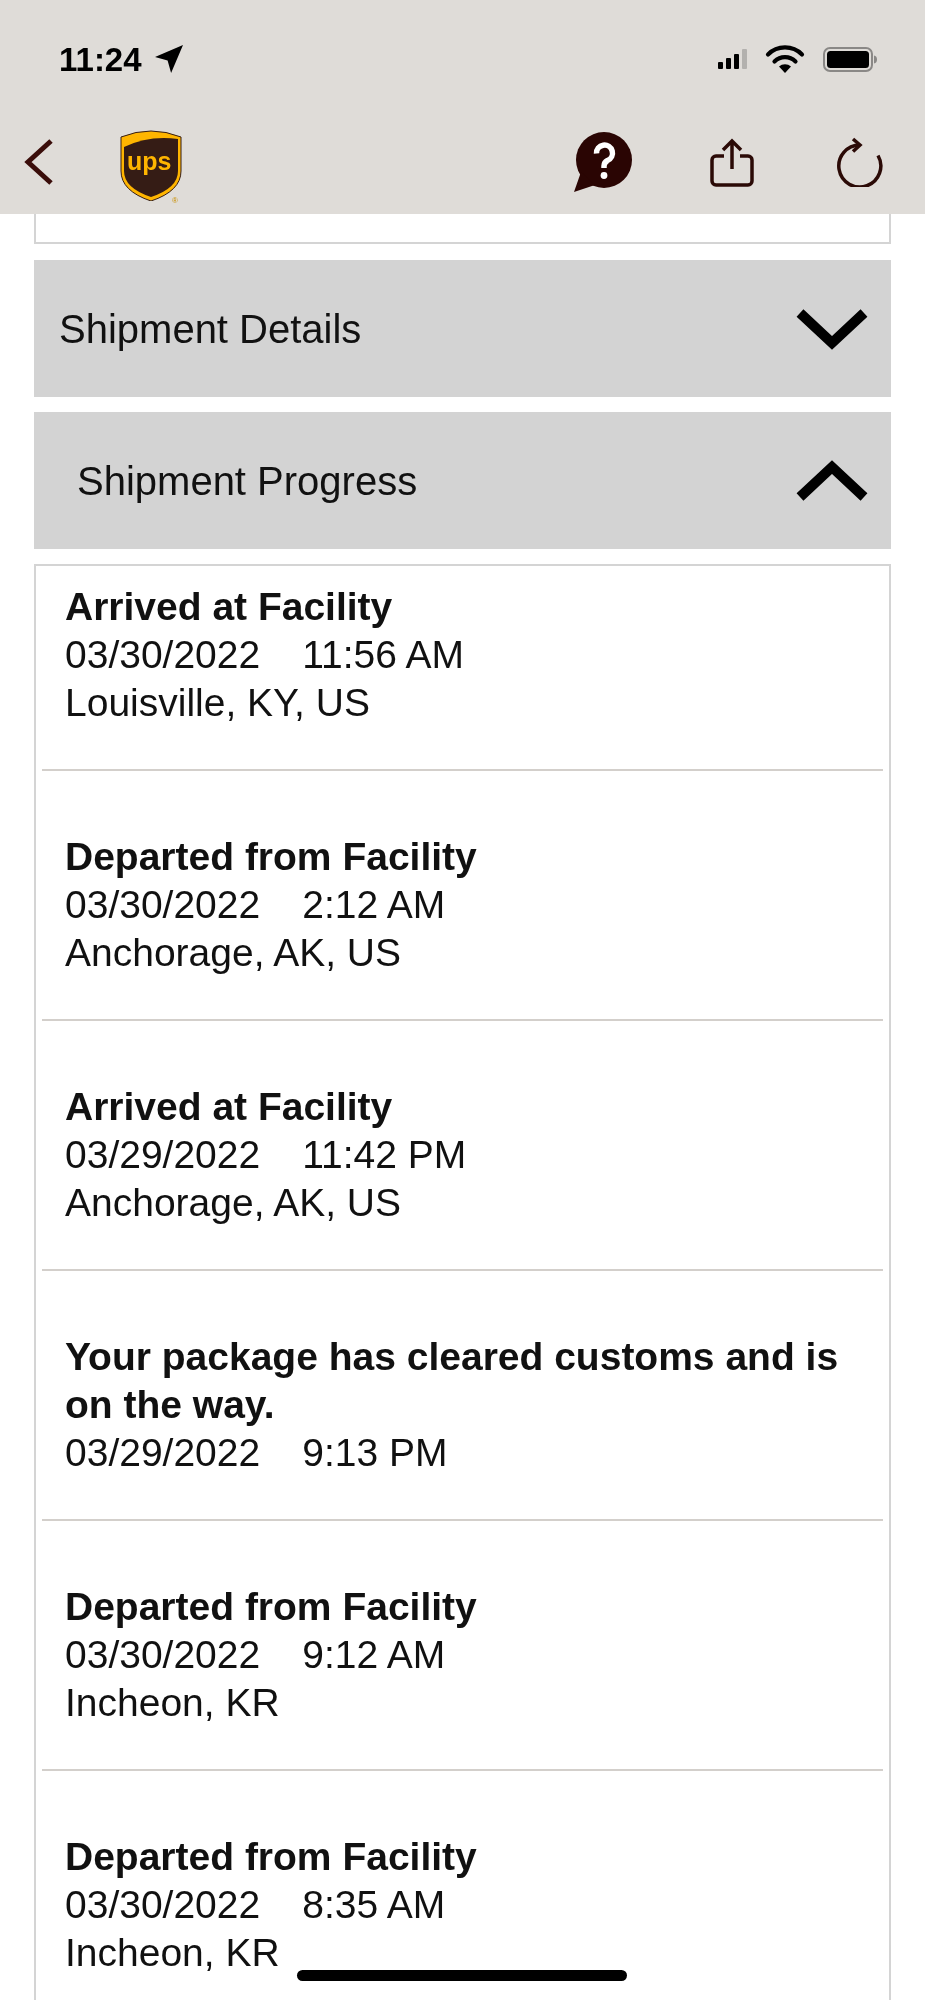 The height and width of the screenshot is (2000, 925). Describe the element at coordinates (452, 1381) in the screenshot. I see `event-title: Your package has cleared customs and is on the way.` at that location.